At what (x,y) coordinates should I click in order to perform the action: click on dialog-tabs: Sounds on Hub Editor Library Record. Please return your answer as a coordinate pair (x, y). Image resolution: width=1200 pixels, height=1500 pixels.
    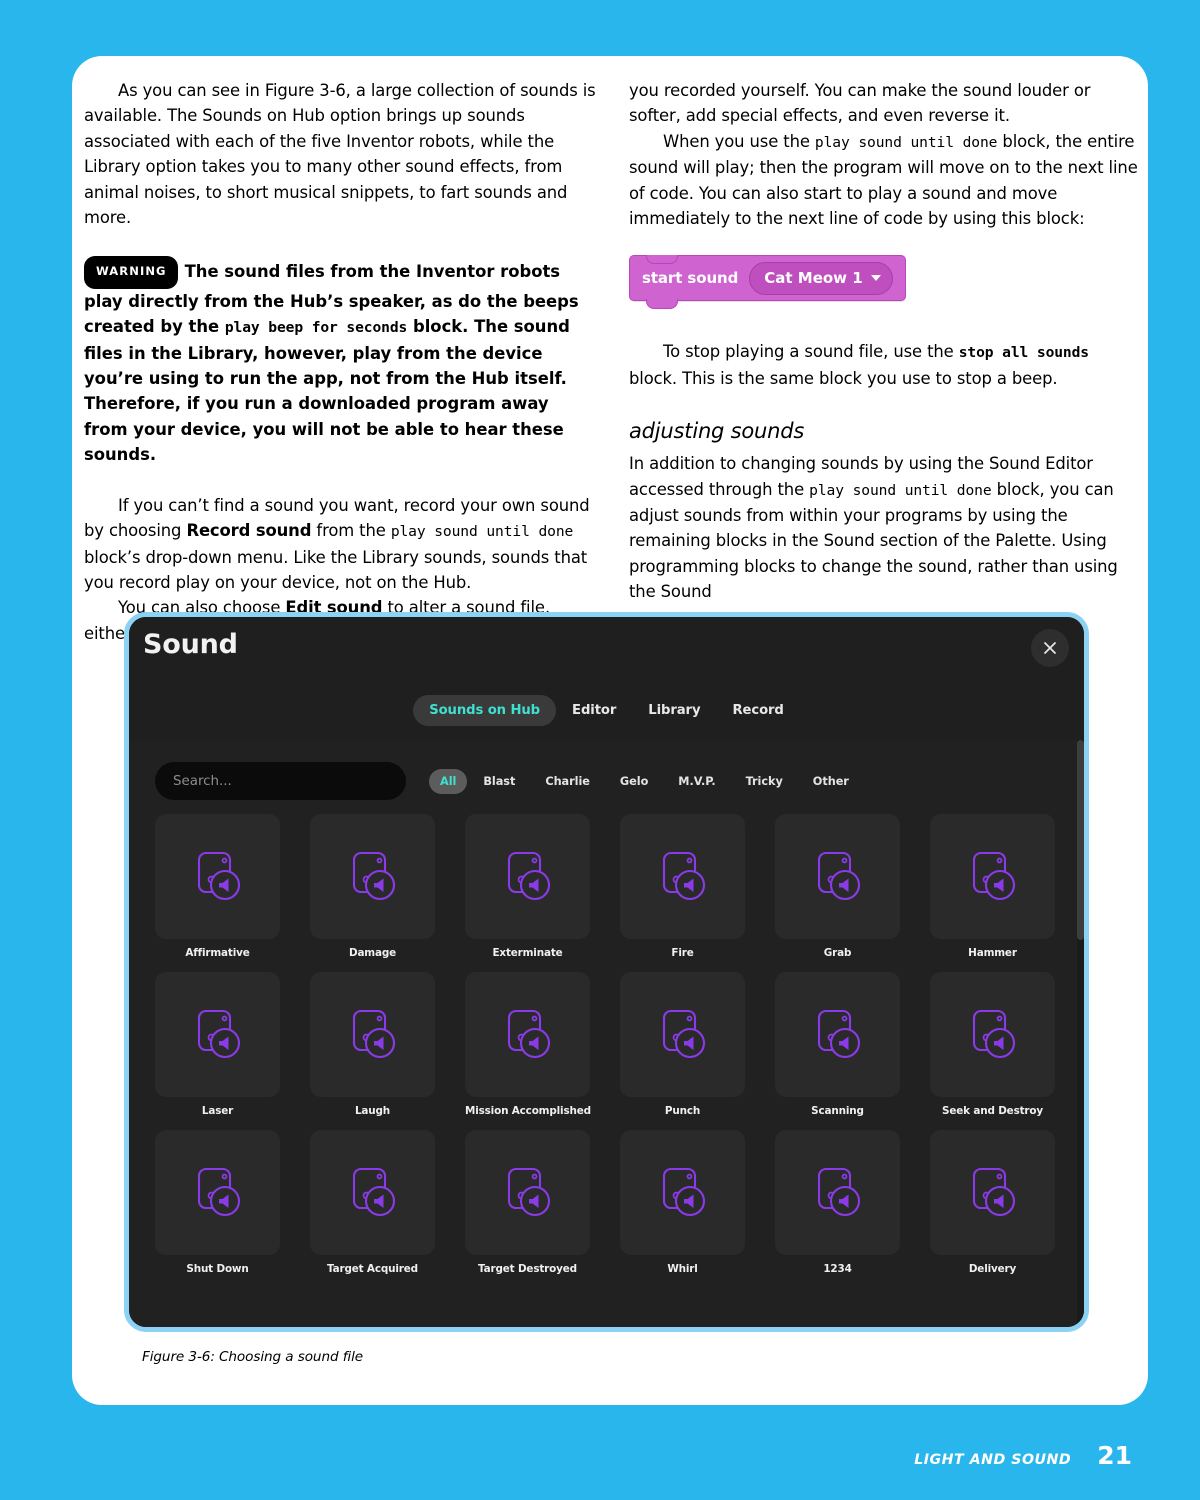
    Looking at the image, I should click on (606, 710).